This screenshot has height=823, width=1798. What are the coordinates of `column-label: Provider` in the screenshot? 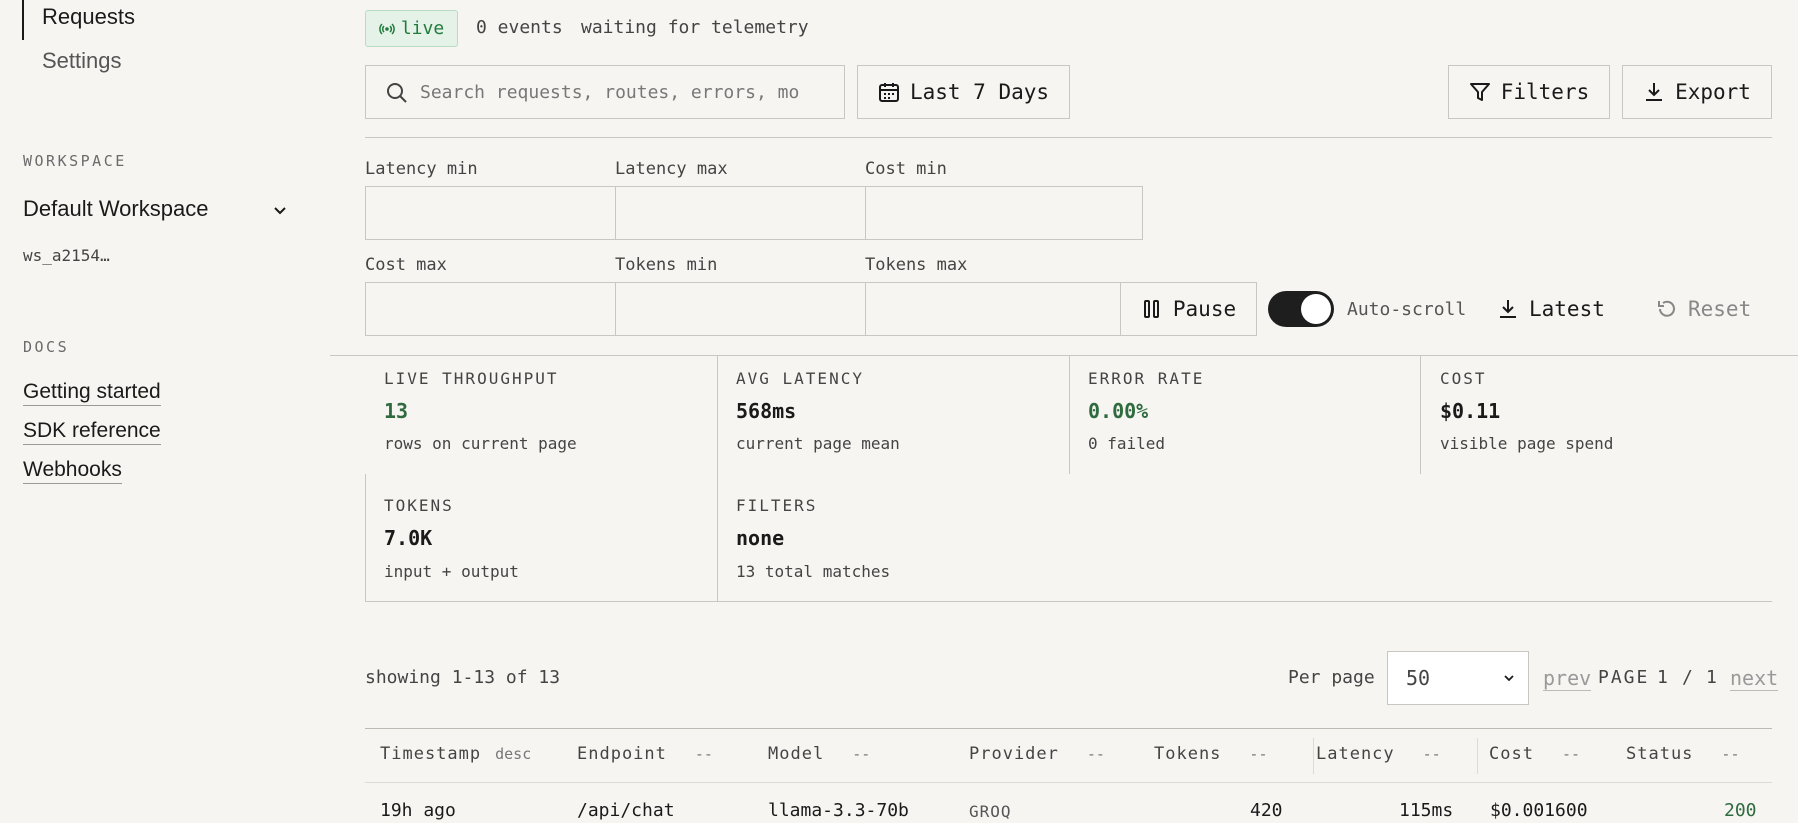 It's located at (1014, 754).